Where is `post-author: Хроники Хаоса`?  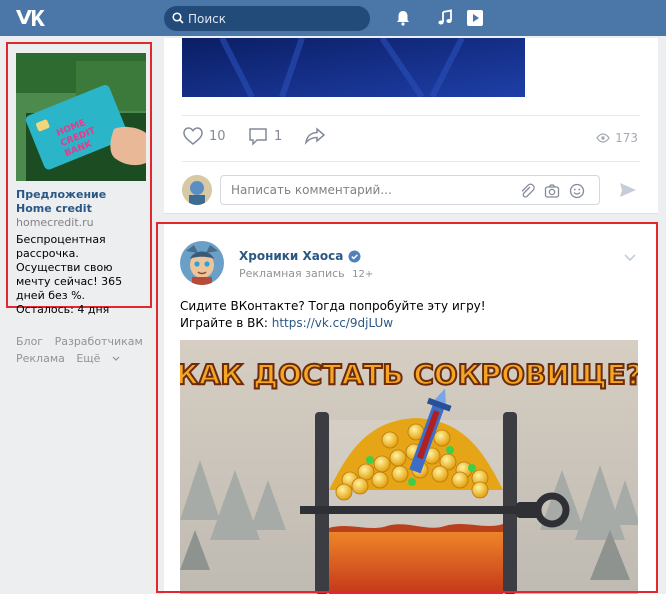
post-author: Хроники Хаоса is located at coordinates (300, 256).